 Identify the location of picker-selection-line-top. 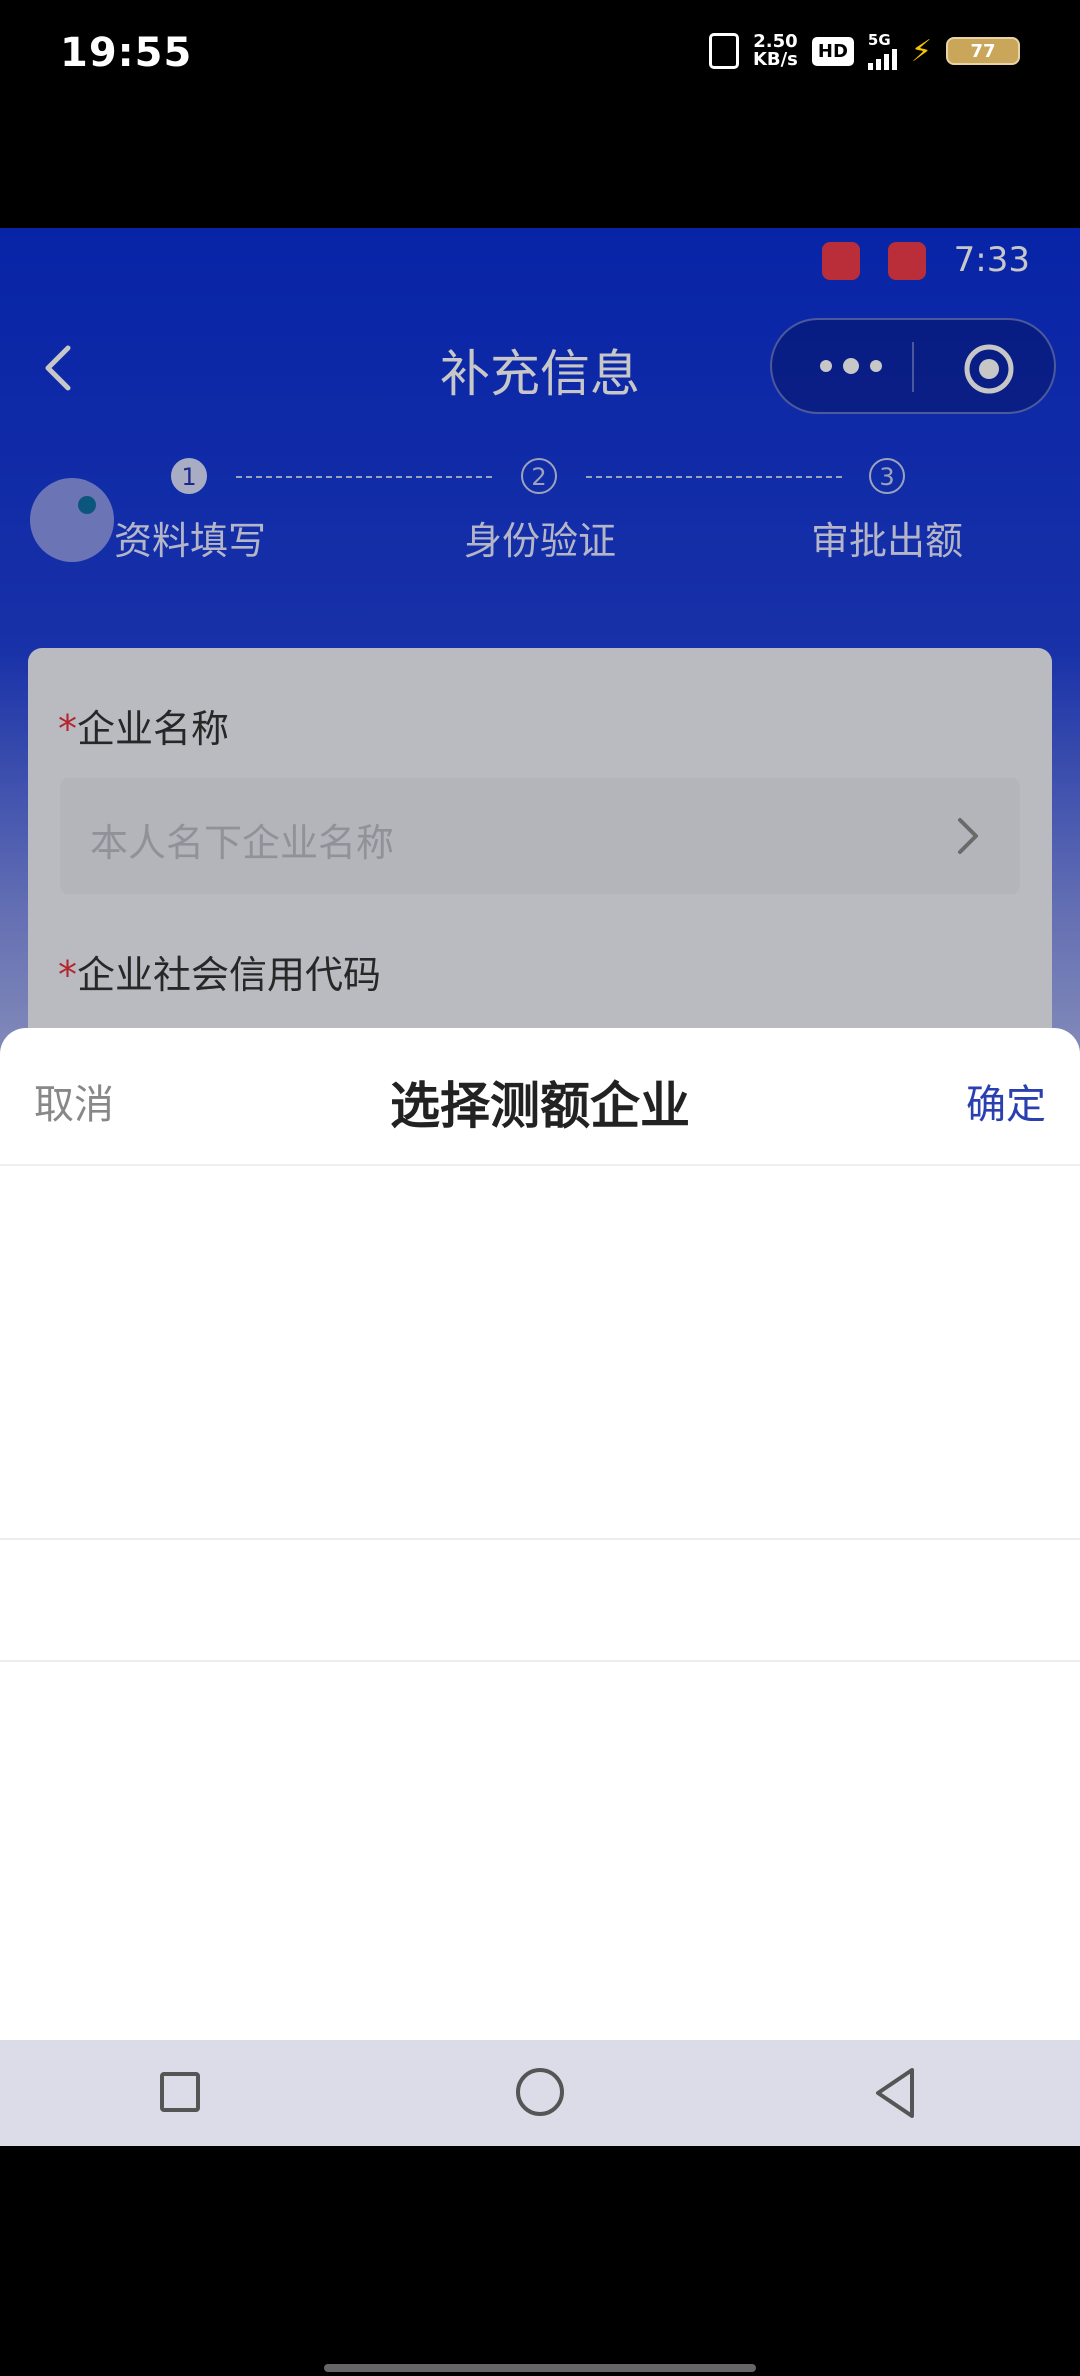
(540, 1539).